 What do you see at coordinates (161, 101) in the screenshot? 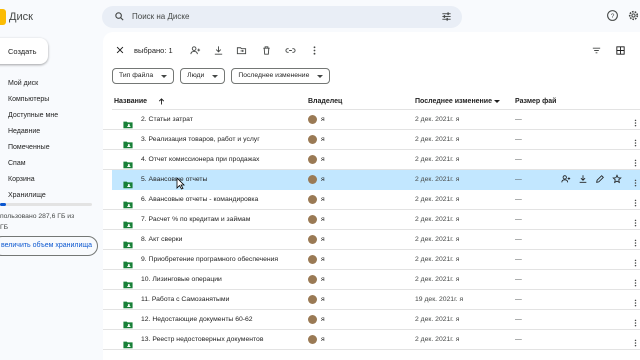
I see `sort-arrow-up-icon` at bounding box center [161, 101].